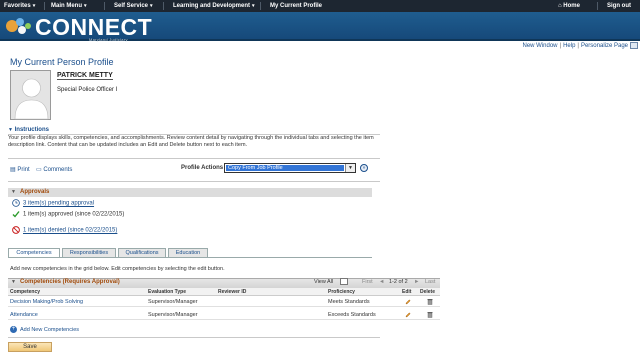 The height and width of the screenshot is (360, 640). Describe the element at coordinates (363, 315) in the screenshot. I see `proficiency-cell: Exceeds Standards` at that location.